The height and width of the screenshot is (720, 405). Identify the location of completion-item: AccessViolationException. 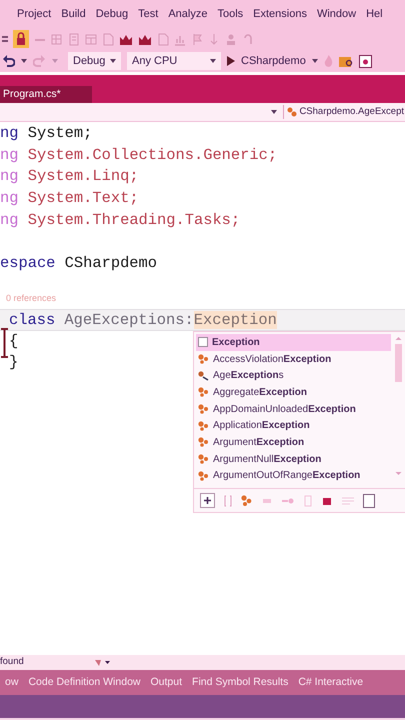
(293, 359).